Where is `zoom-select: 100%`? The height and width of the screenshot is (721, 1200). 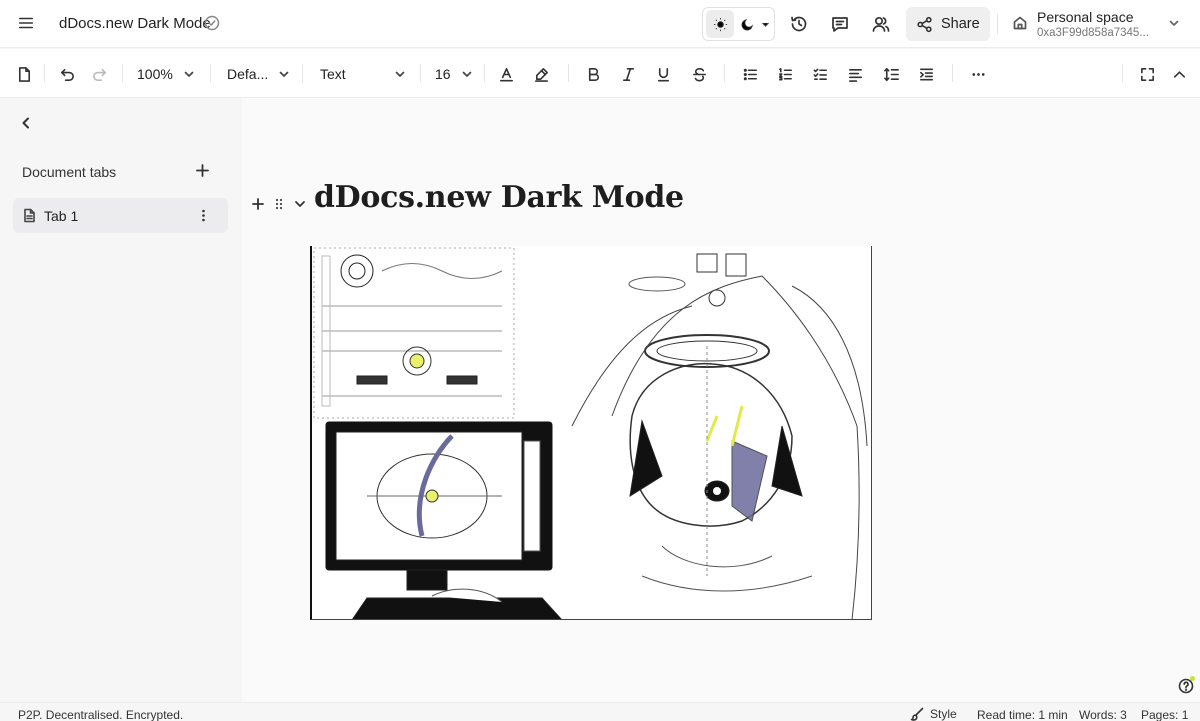 zoom-select: 100% is located at coordinates (166, 74).